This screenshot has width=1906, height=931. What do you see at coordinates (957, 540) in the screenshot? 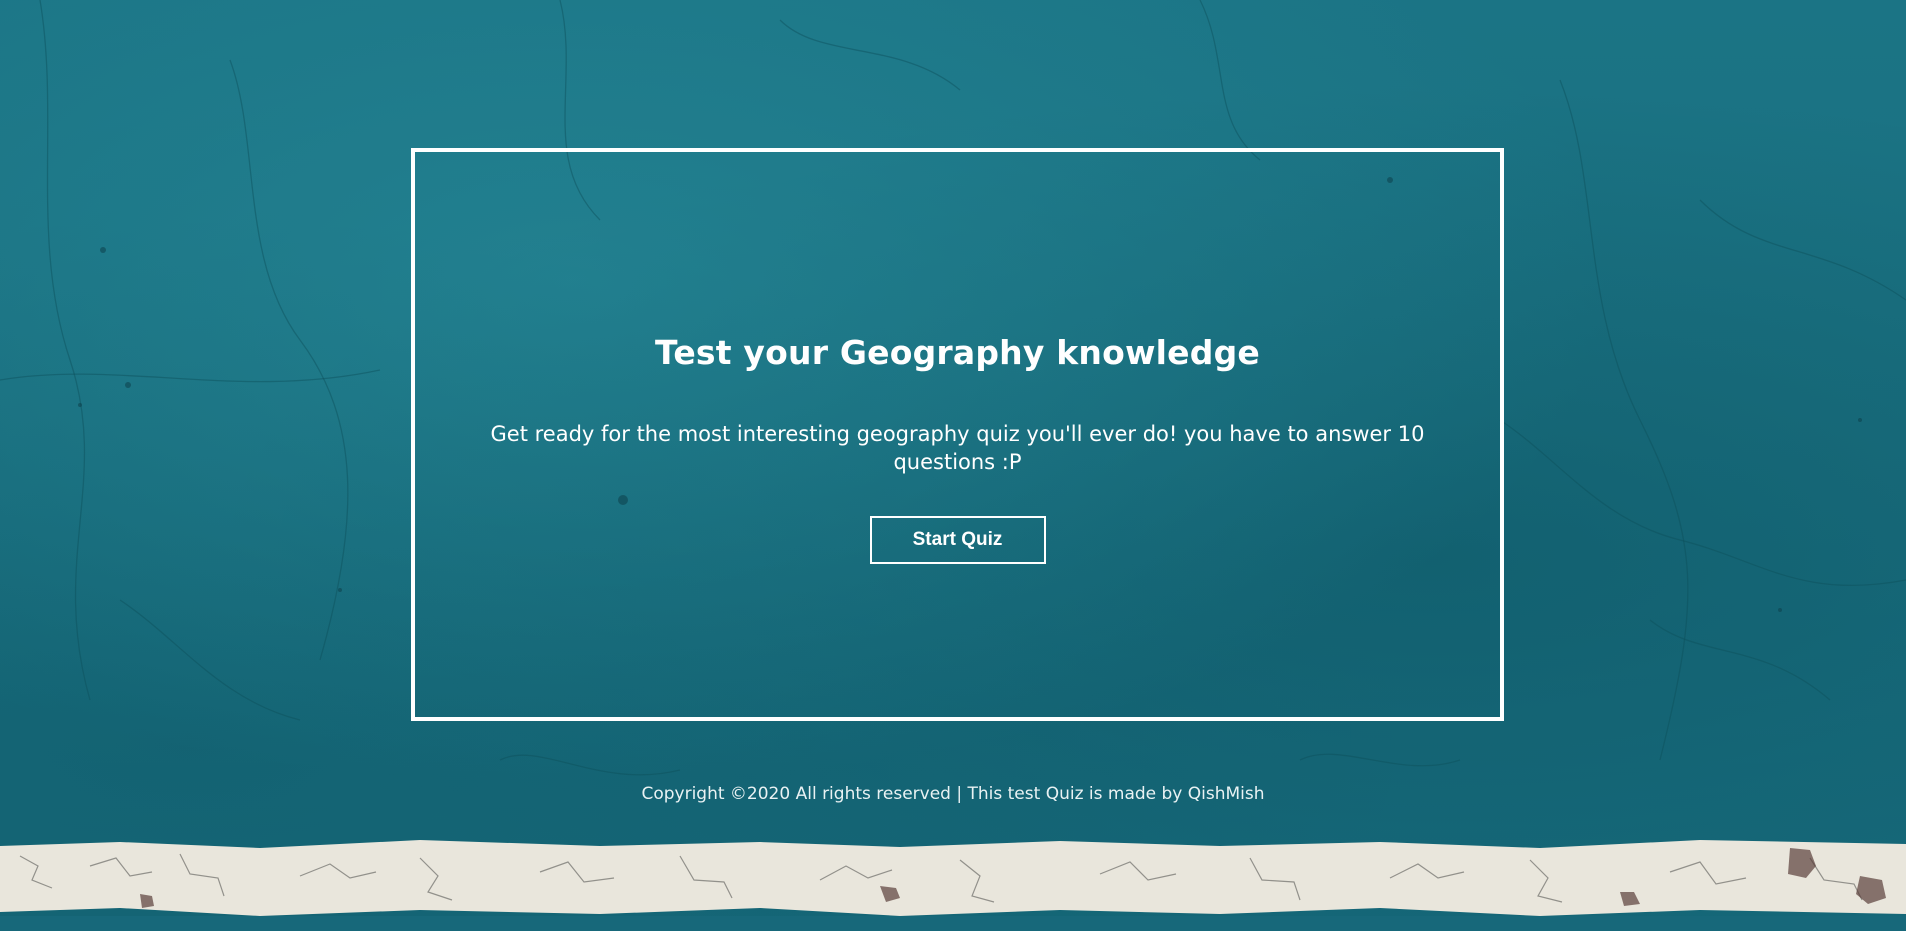
I see `start-quiz-button: Start Quiz` at bounding box center [957, 540].